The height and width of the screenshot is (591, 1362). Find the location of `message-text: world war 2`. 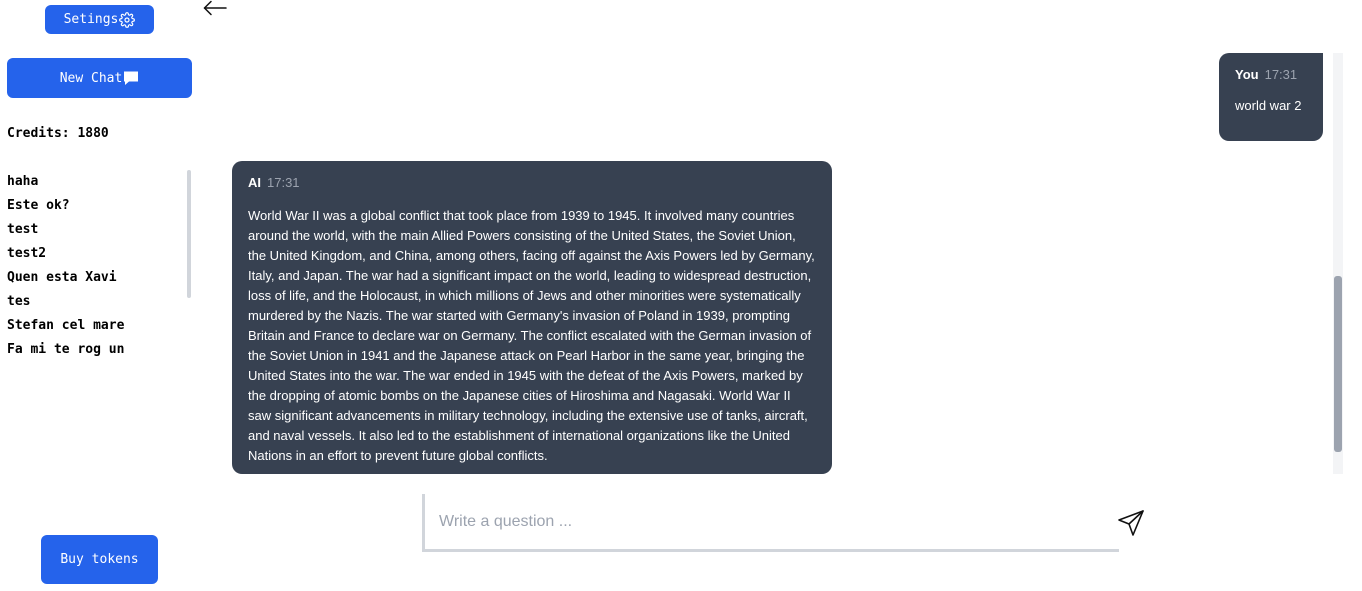

message-text: world war 2 is located at coordinates (1268, 105).